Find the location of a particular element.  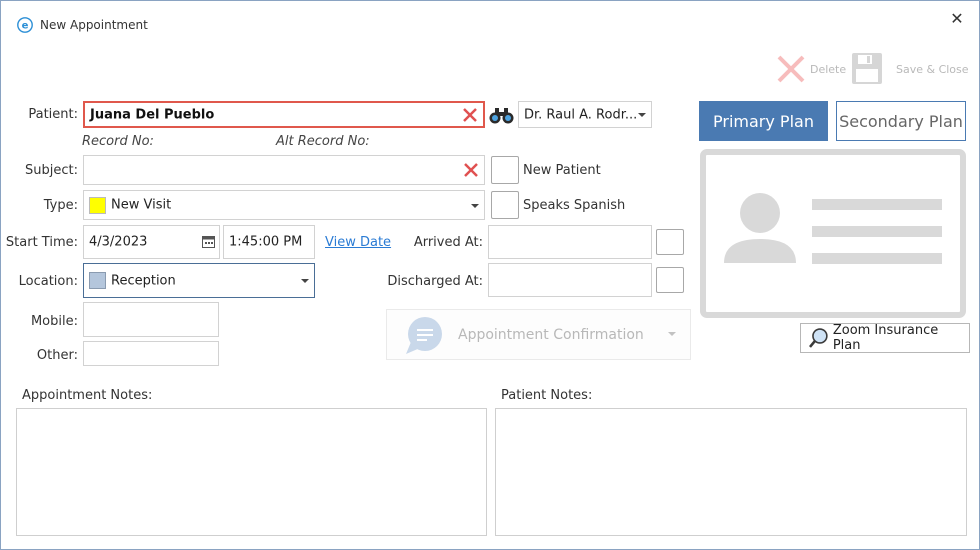

type-label: Type: is located at coordinates (60, 205).